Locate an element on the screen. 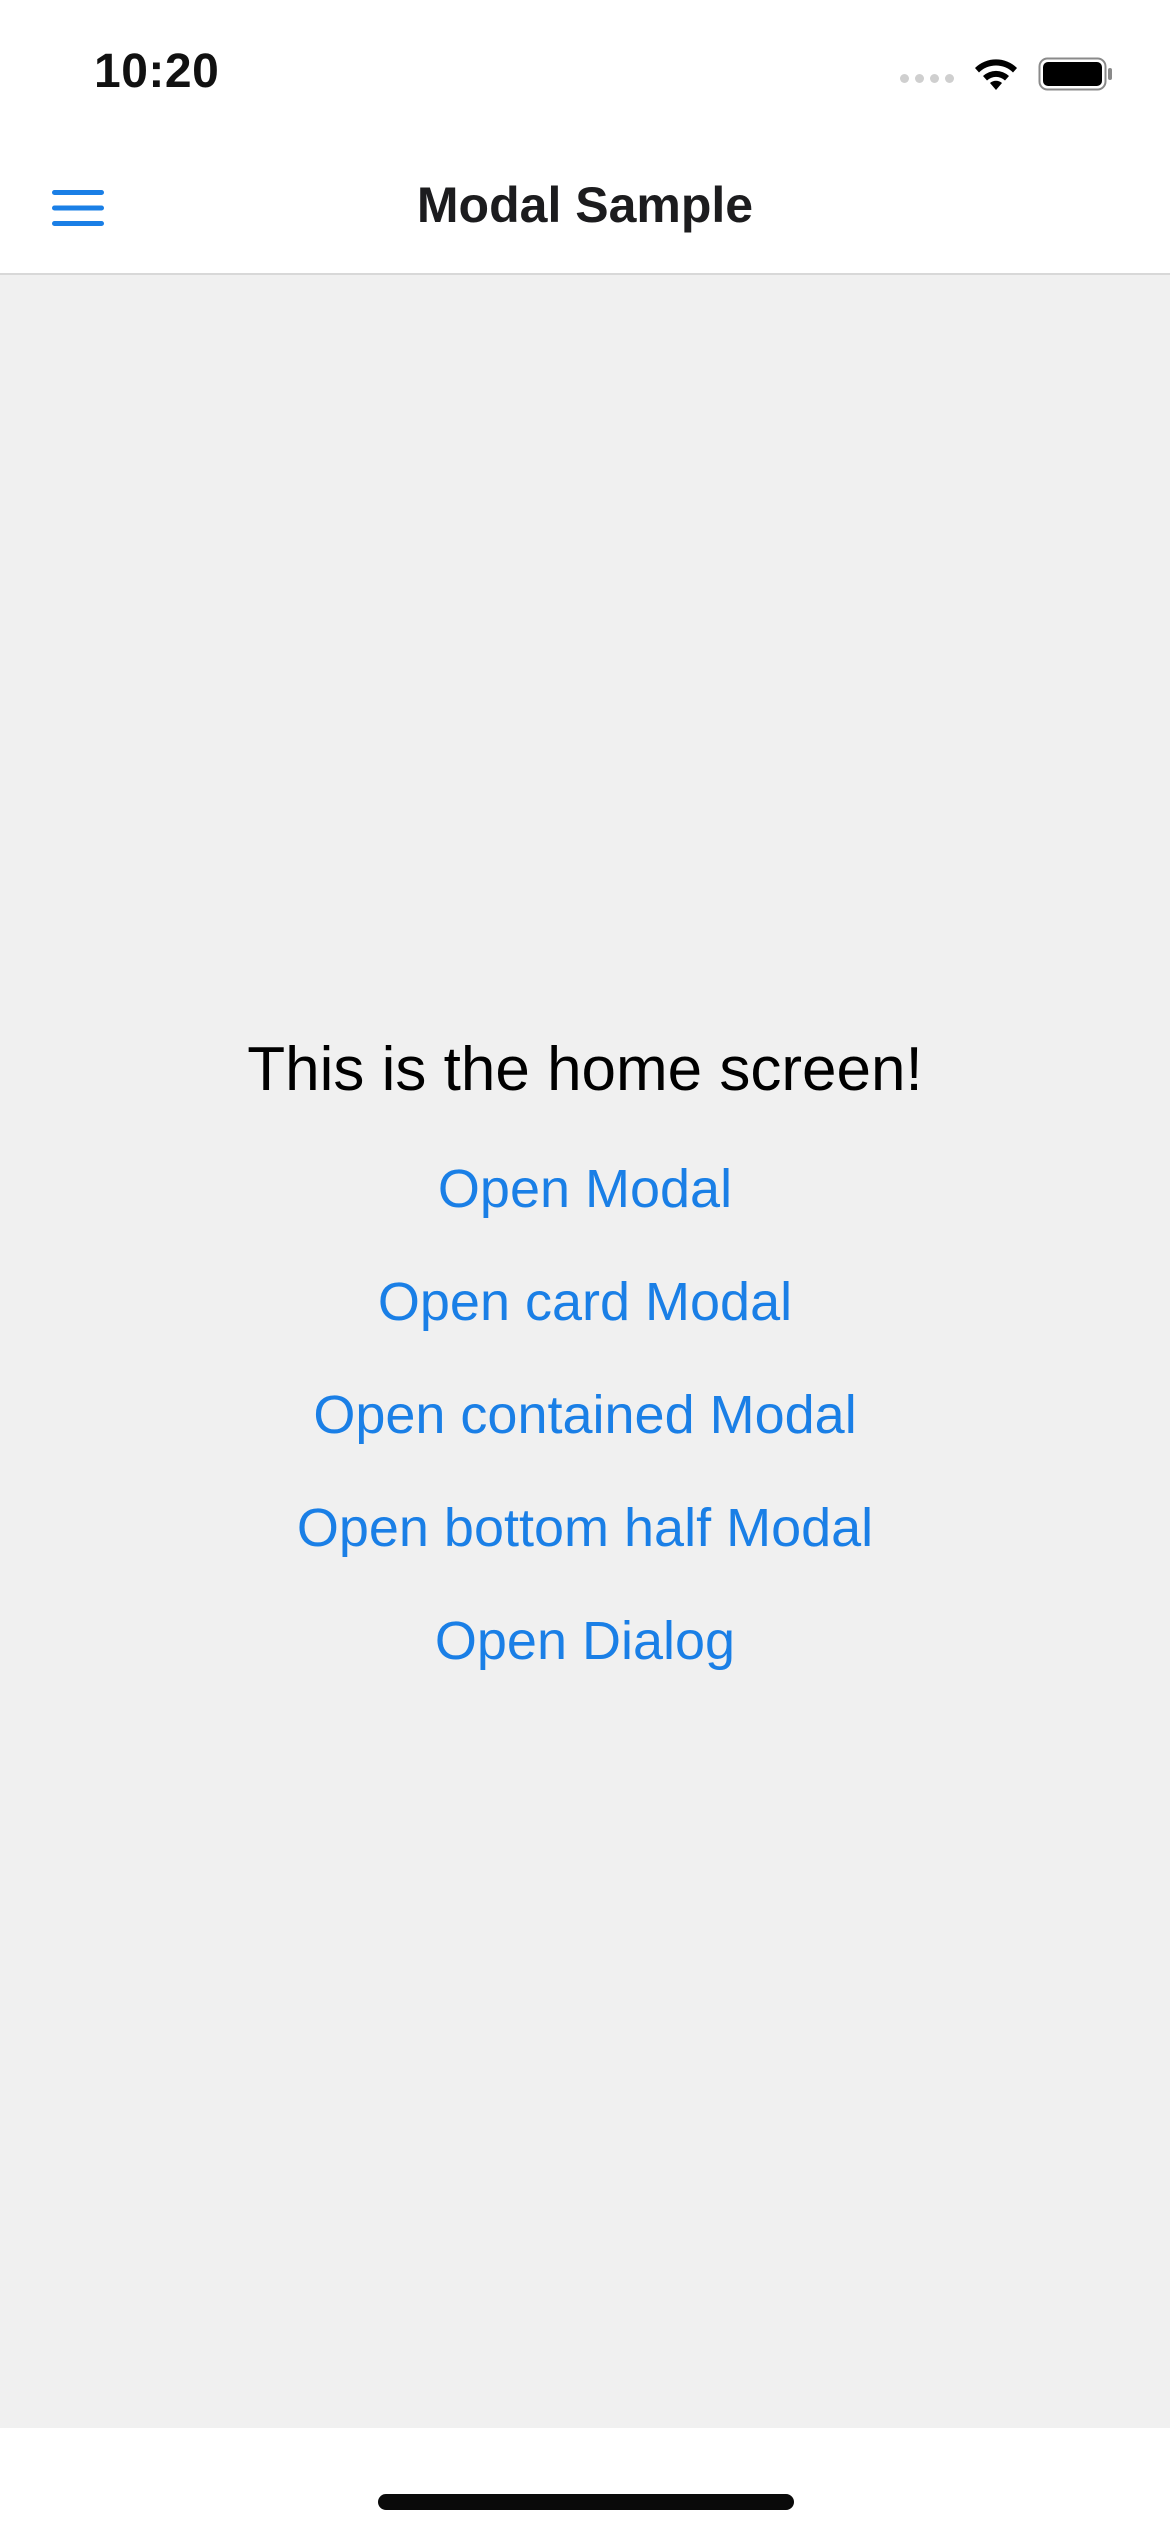 The height and width of the screenshot is (2532, 1170). battery-icon is located at coordinates (1075, 74).